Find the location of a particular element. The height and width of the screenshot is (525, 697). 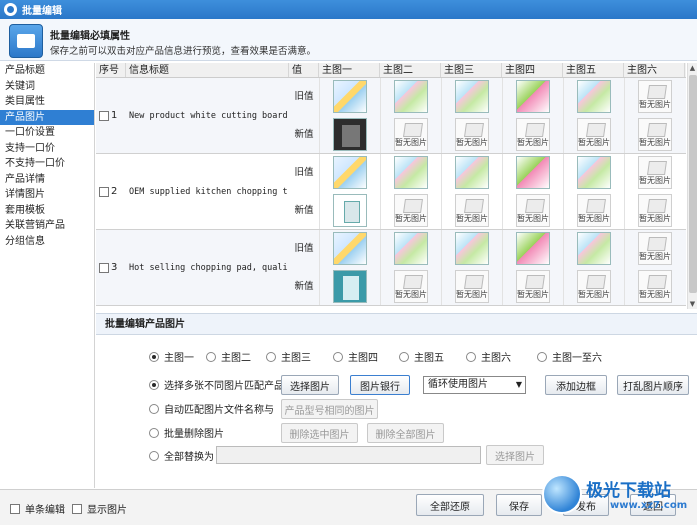

restore-all-button: 全部还原 is located at coordinates (450, 505).